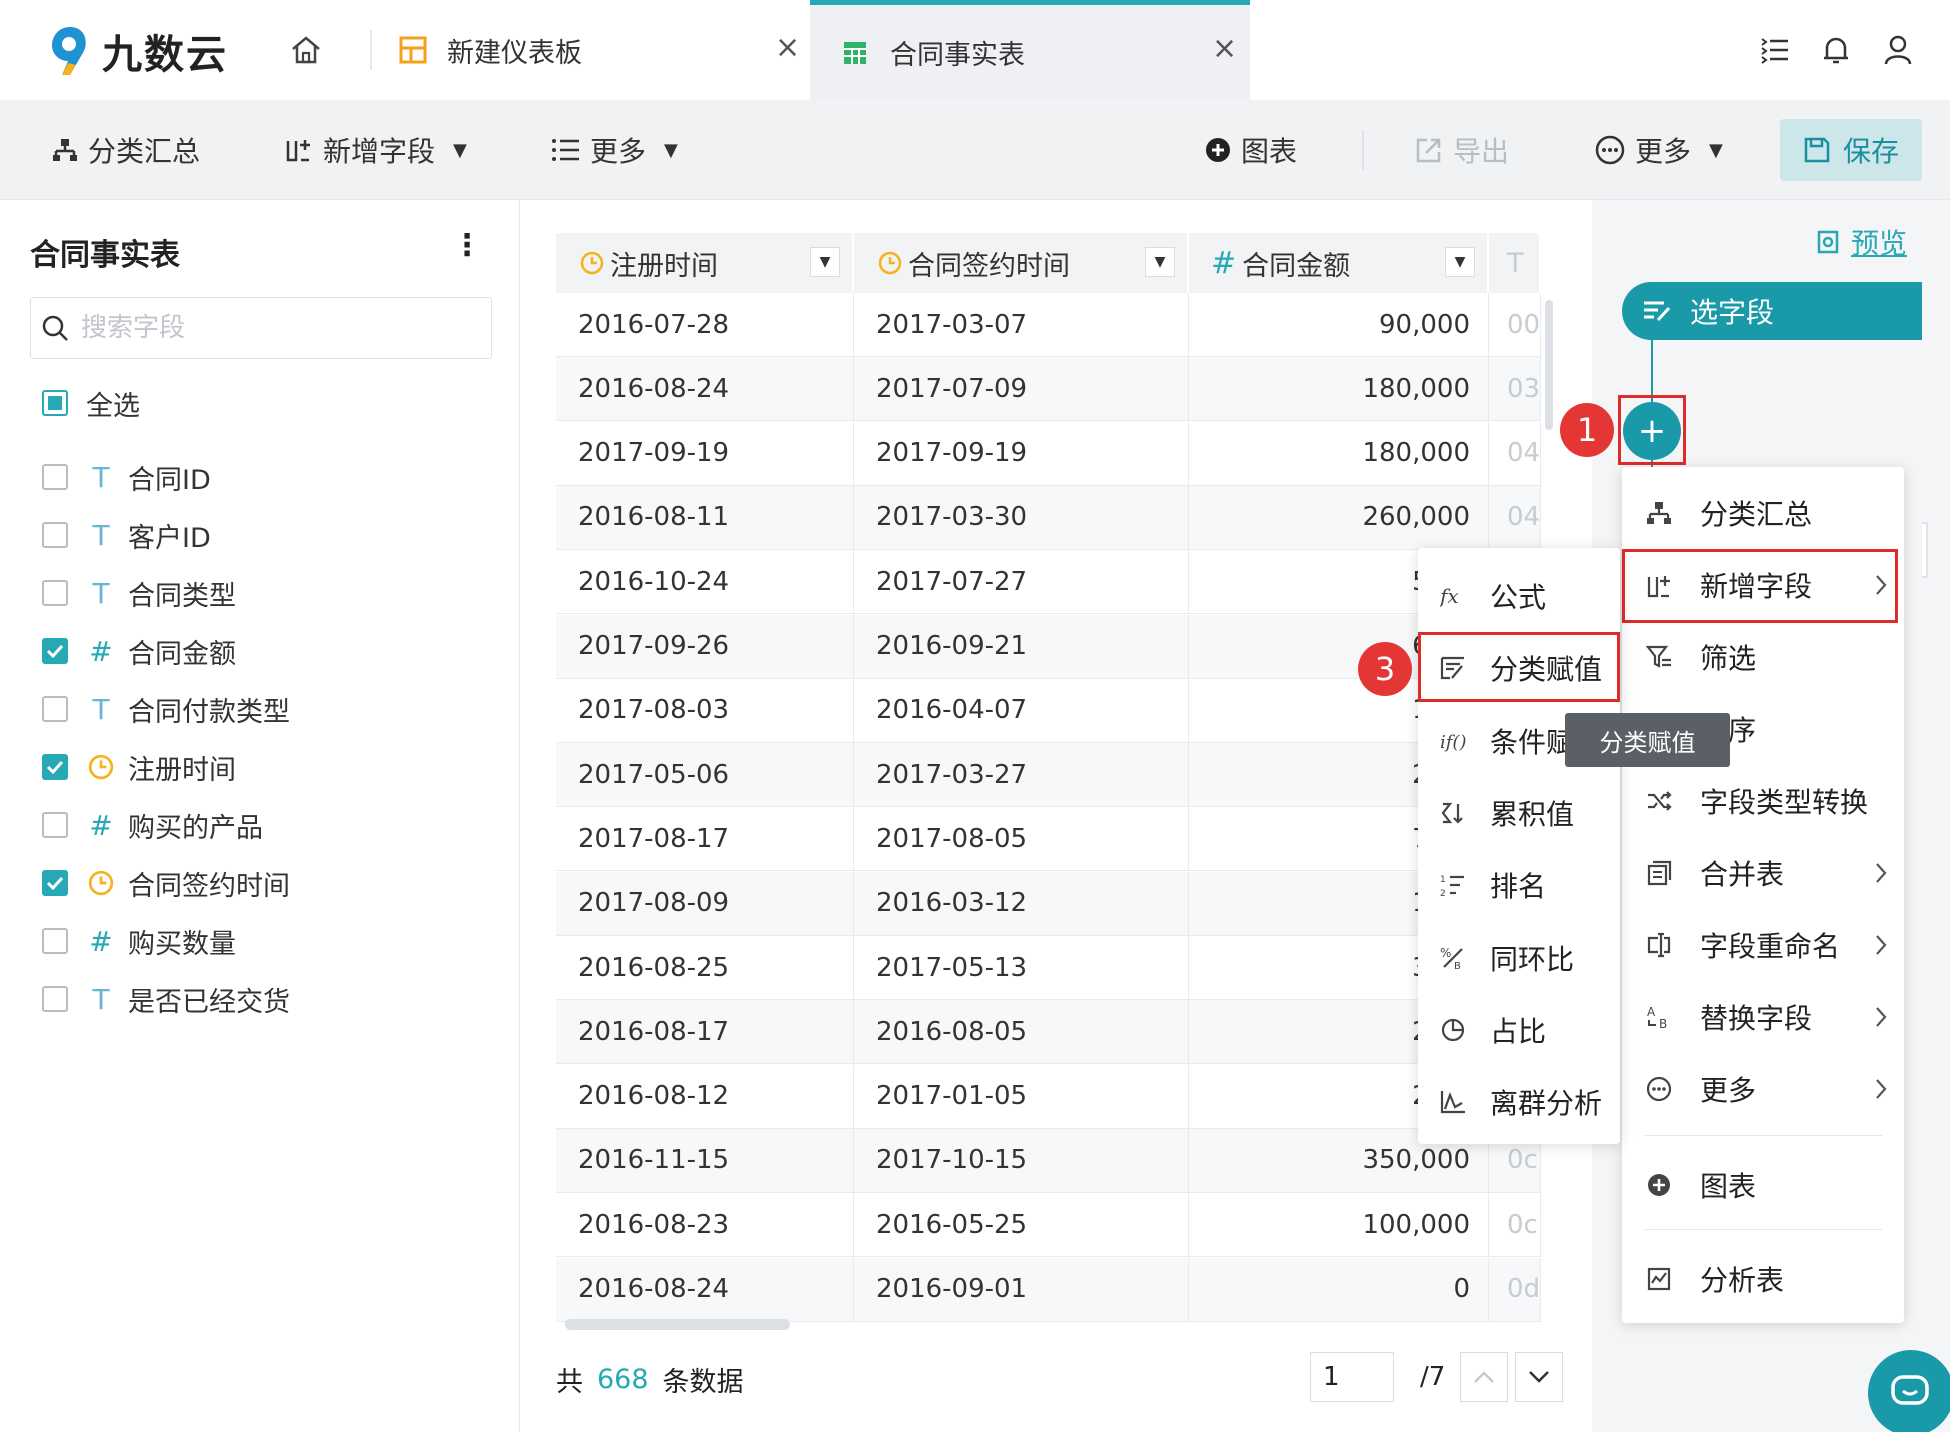  Describe the element at coordinates (1728, 1090) in the screenshot. I see `menu-item-label: 更多` at that location.